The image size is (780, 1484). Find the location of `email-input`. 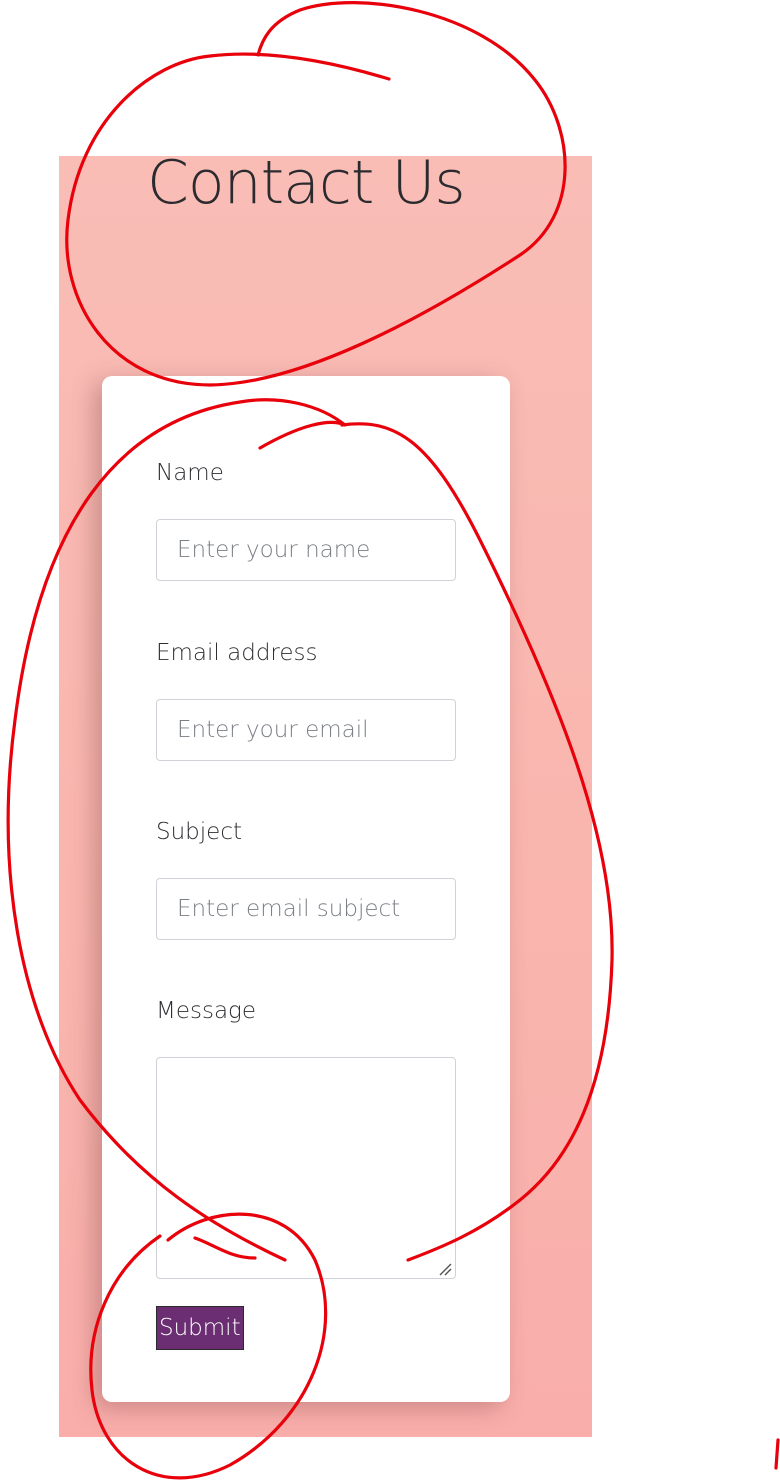

email-input is located at coordinates (306, 730).